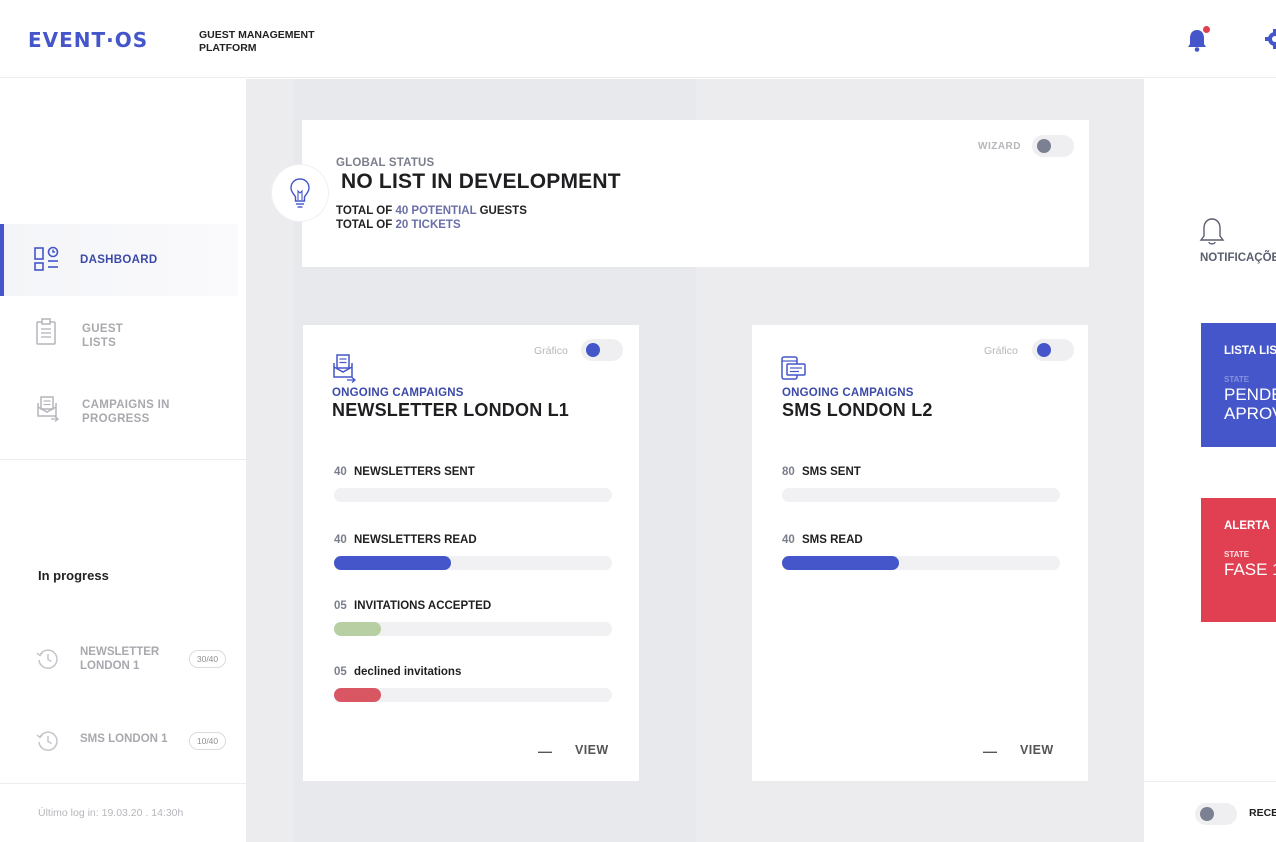  Describe the element at coordinates (123, 783) in the screenshot. I see `sidebar-footer-divider` at that location.